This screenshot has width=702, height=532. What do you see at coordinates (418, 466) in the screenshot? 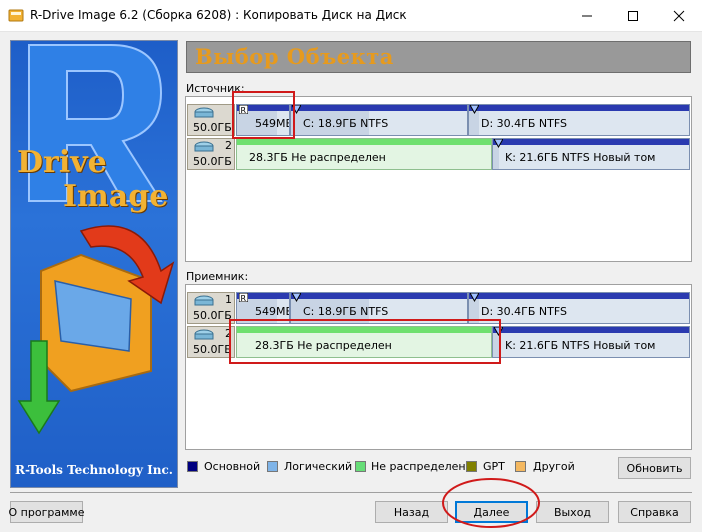
I see `legend-unallocated: Не распределен` at bounding box center [418, 466].